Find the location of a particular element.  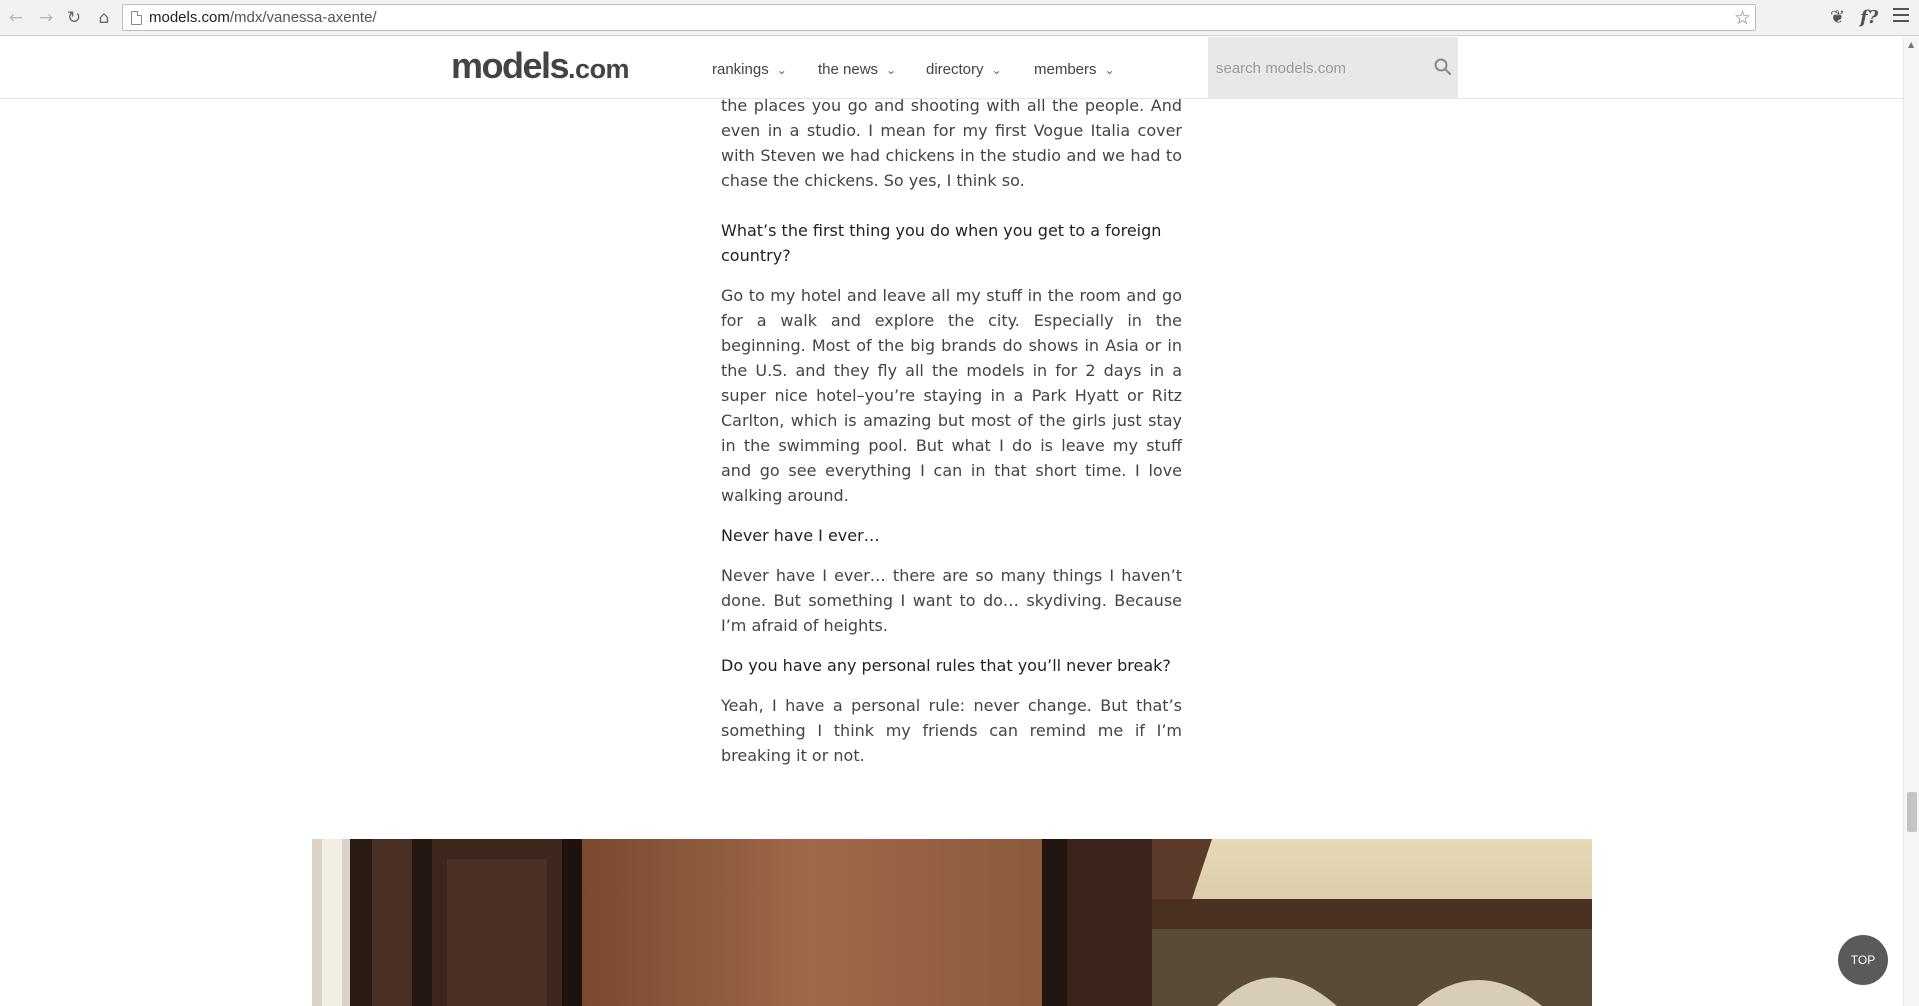

logo-main: models is located at coordinates (510, 65).